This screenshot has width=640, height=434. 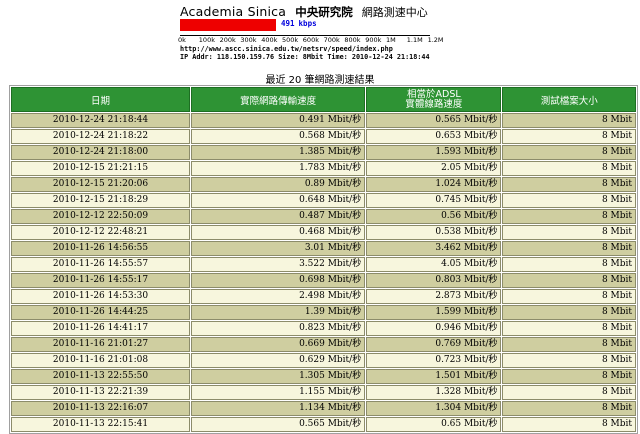 I want to click on cell-adsl-speed: 1.599 Mbit/秒, so click(x=434, y=312).